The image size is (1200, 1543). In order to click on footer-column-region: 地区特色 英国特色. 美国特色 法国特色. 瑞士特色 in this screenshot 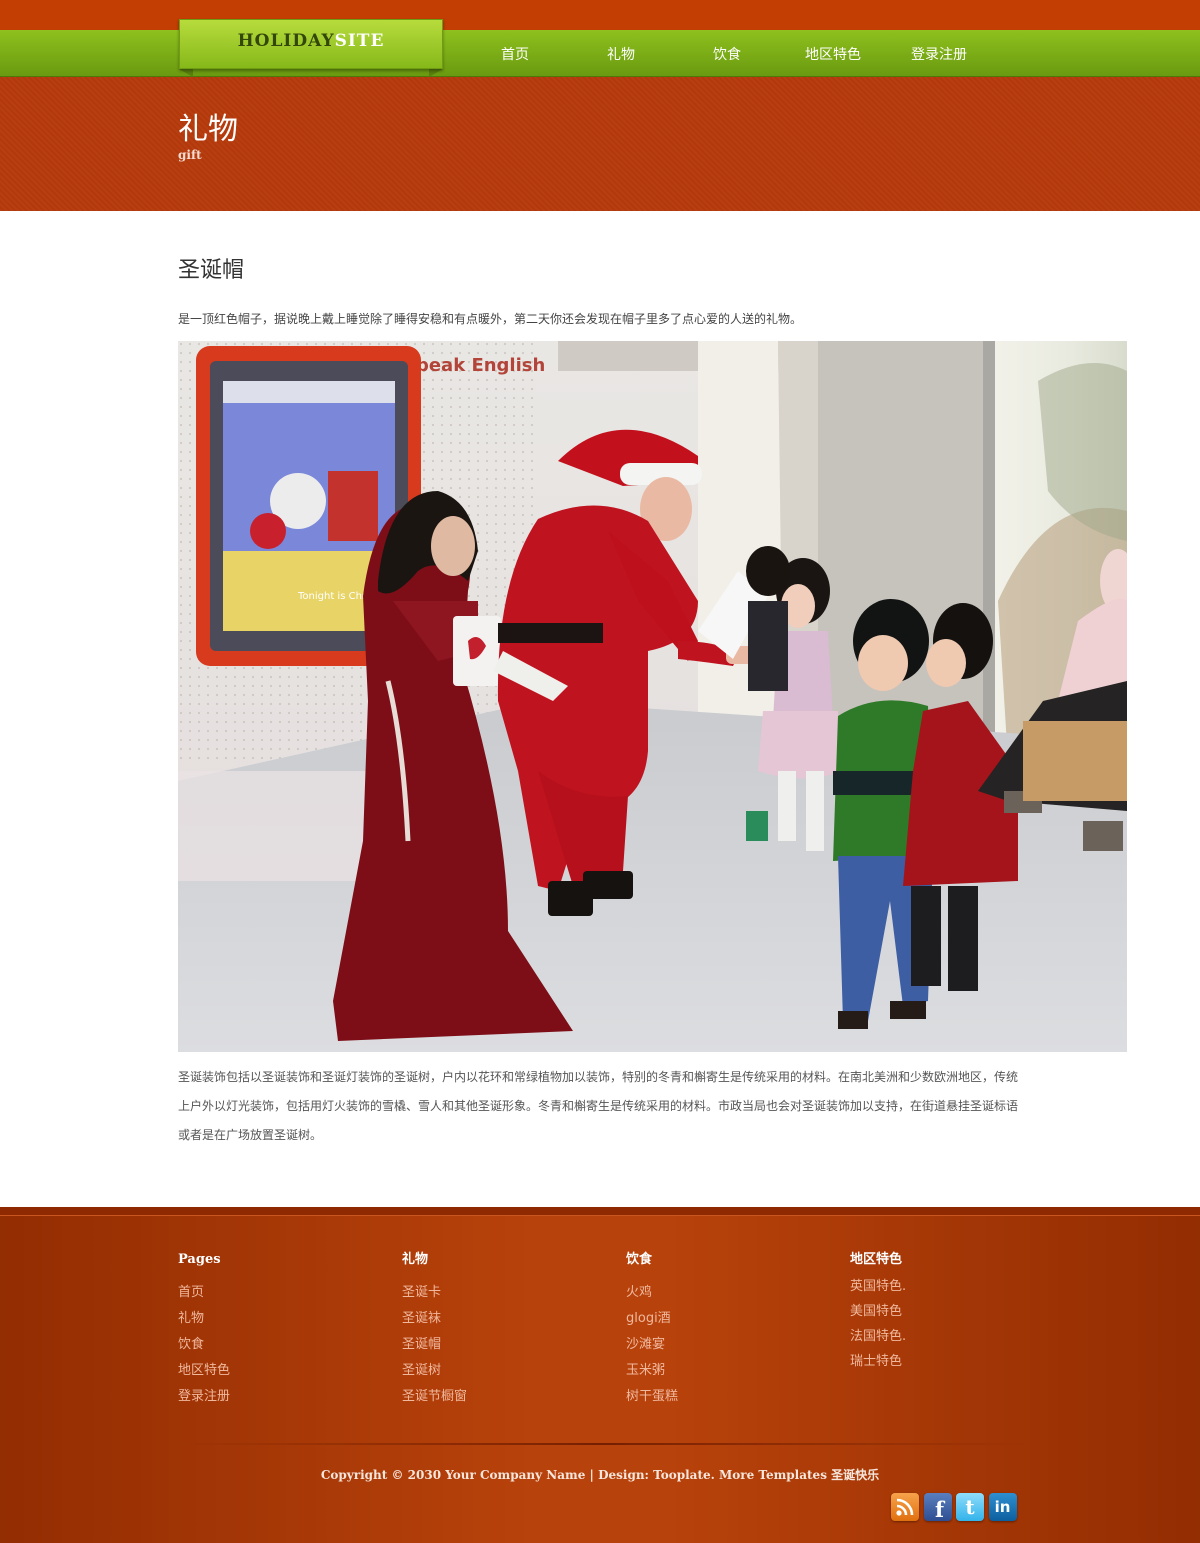, I will do `click(950, 1313)`.